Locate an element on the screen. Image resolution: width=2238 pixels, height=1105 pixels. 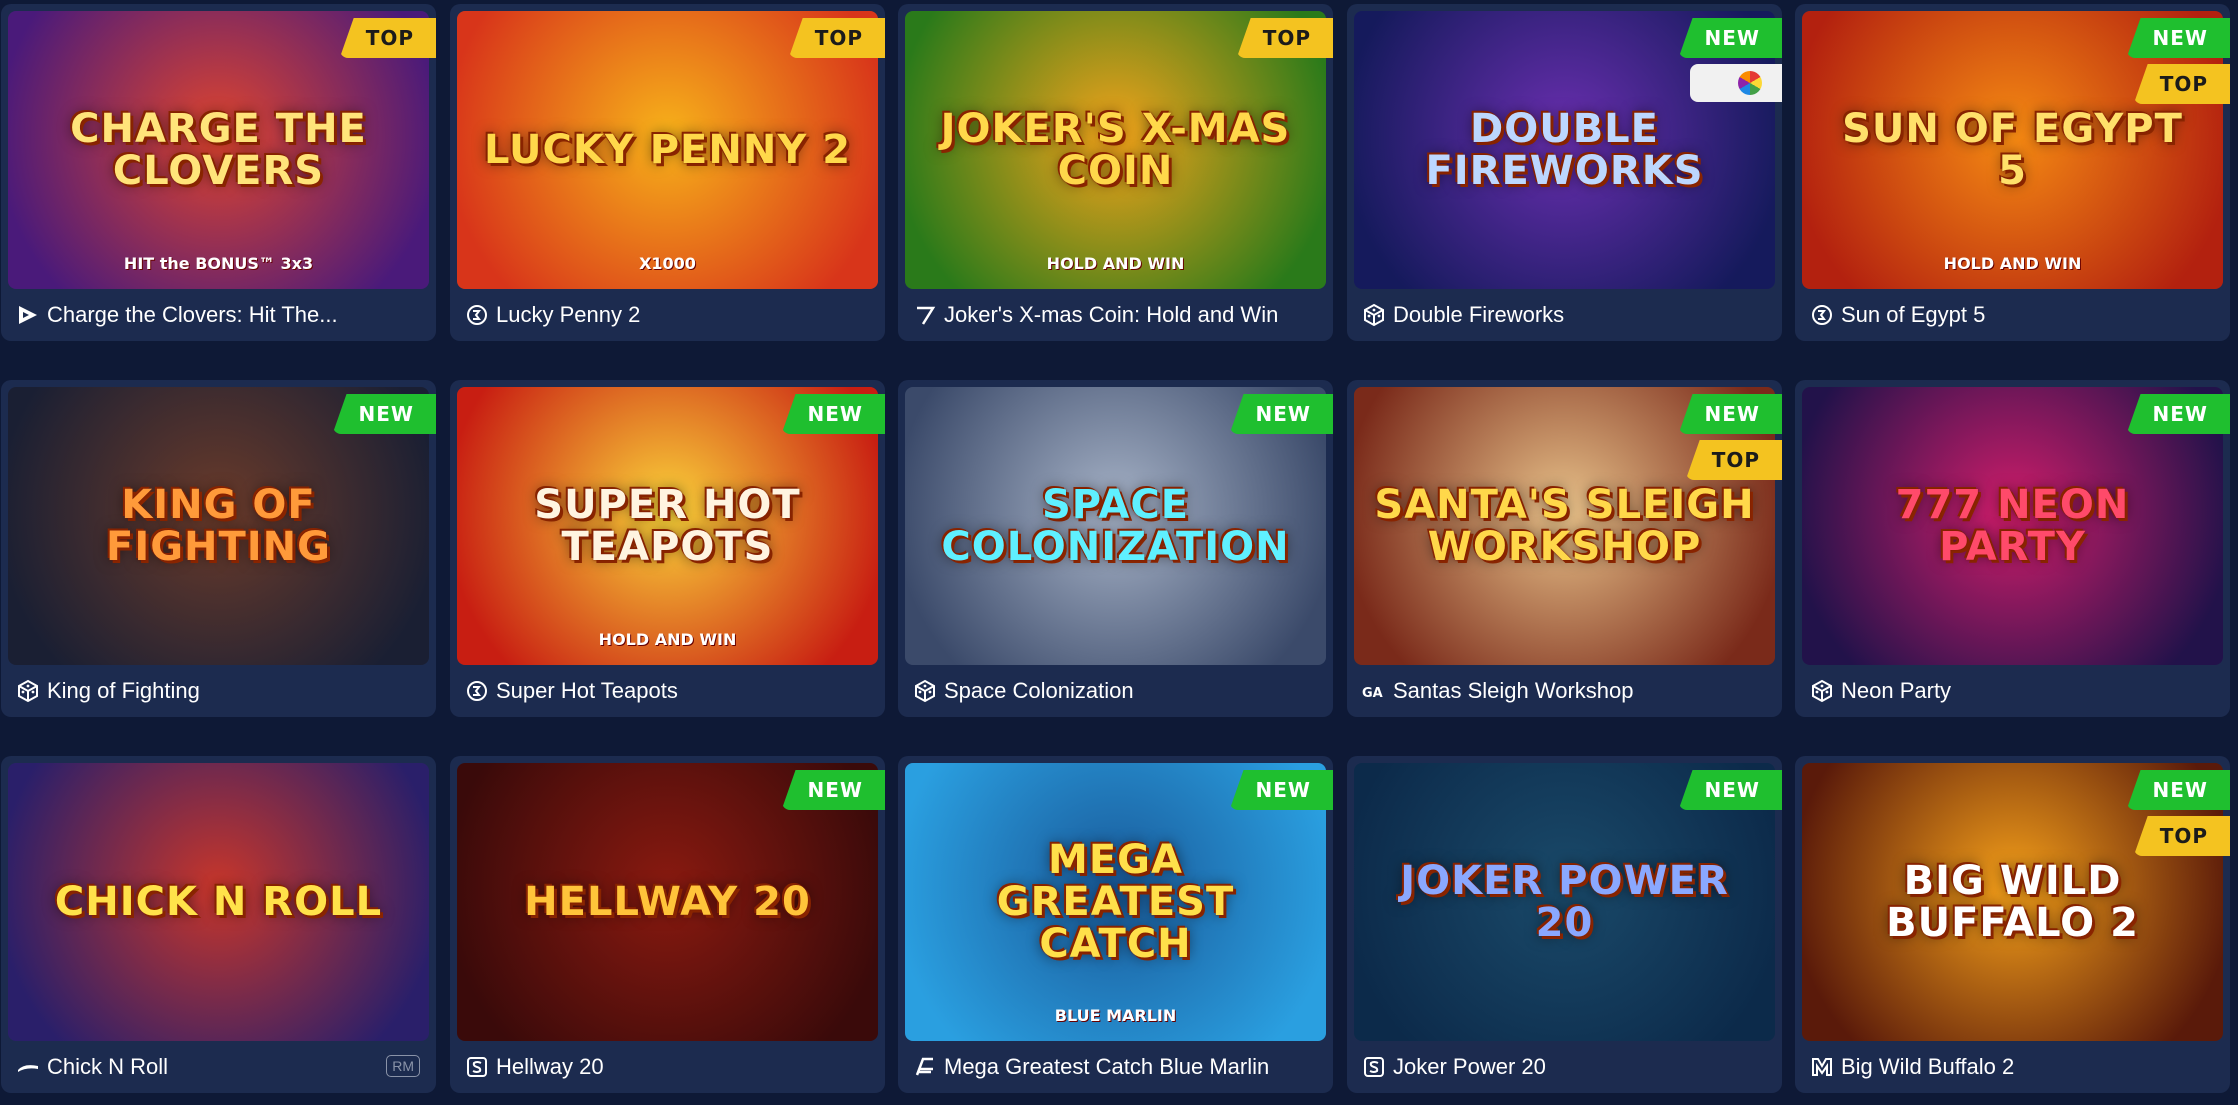
play-triangle-icon is located at coordinates (28, 315).